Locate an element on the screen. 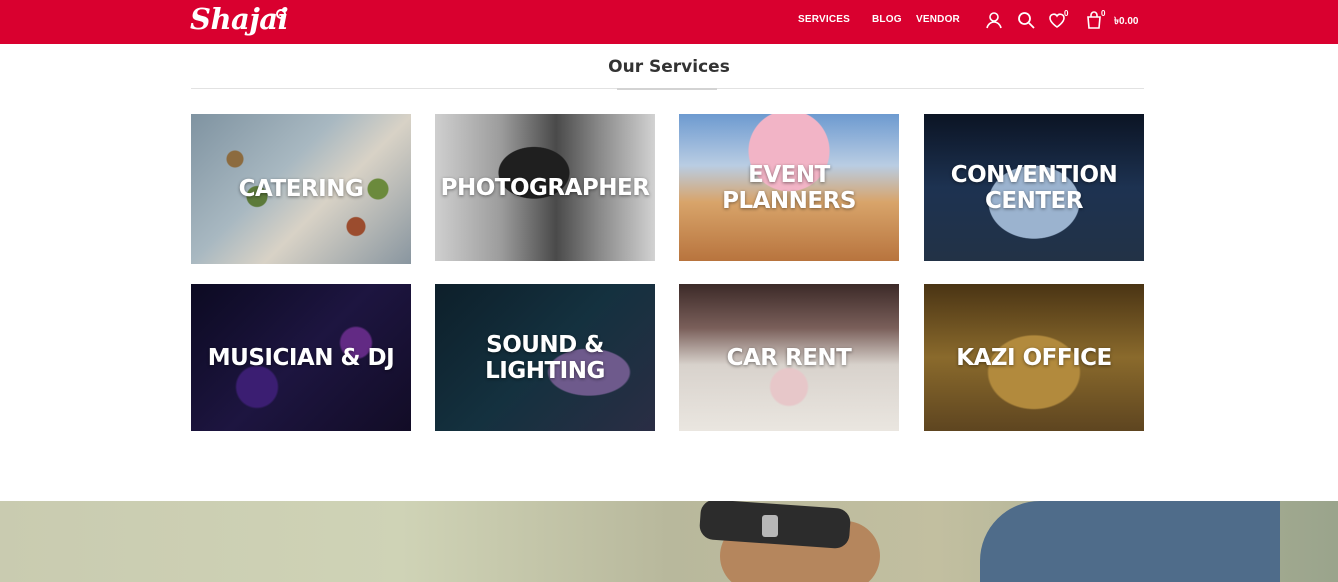 The image size is (1338, 582). service-card-label: EVENT PLANNERS is located at coordinates (789, 187).